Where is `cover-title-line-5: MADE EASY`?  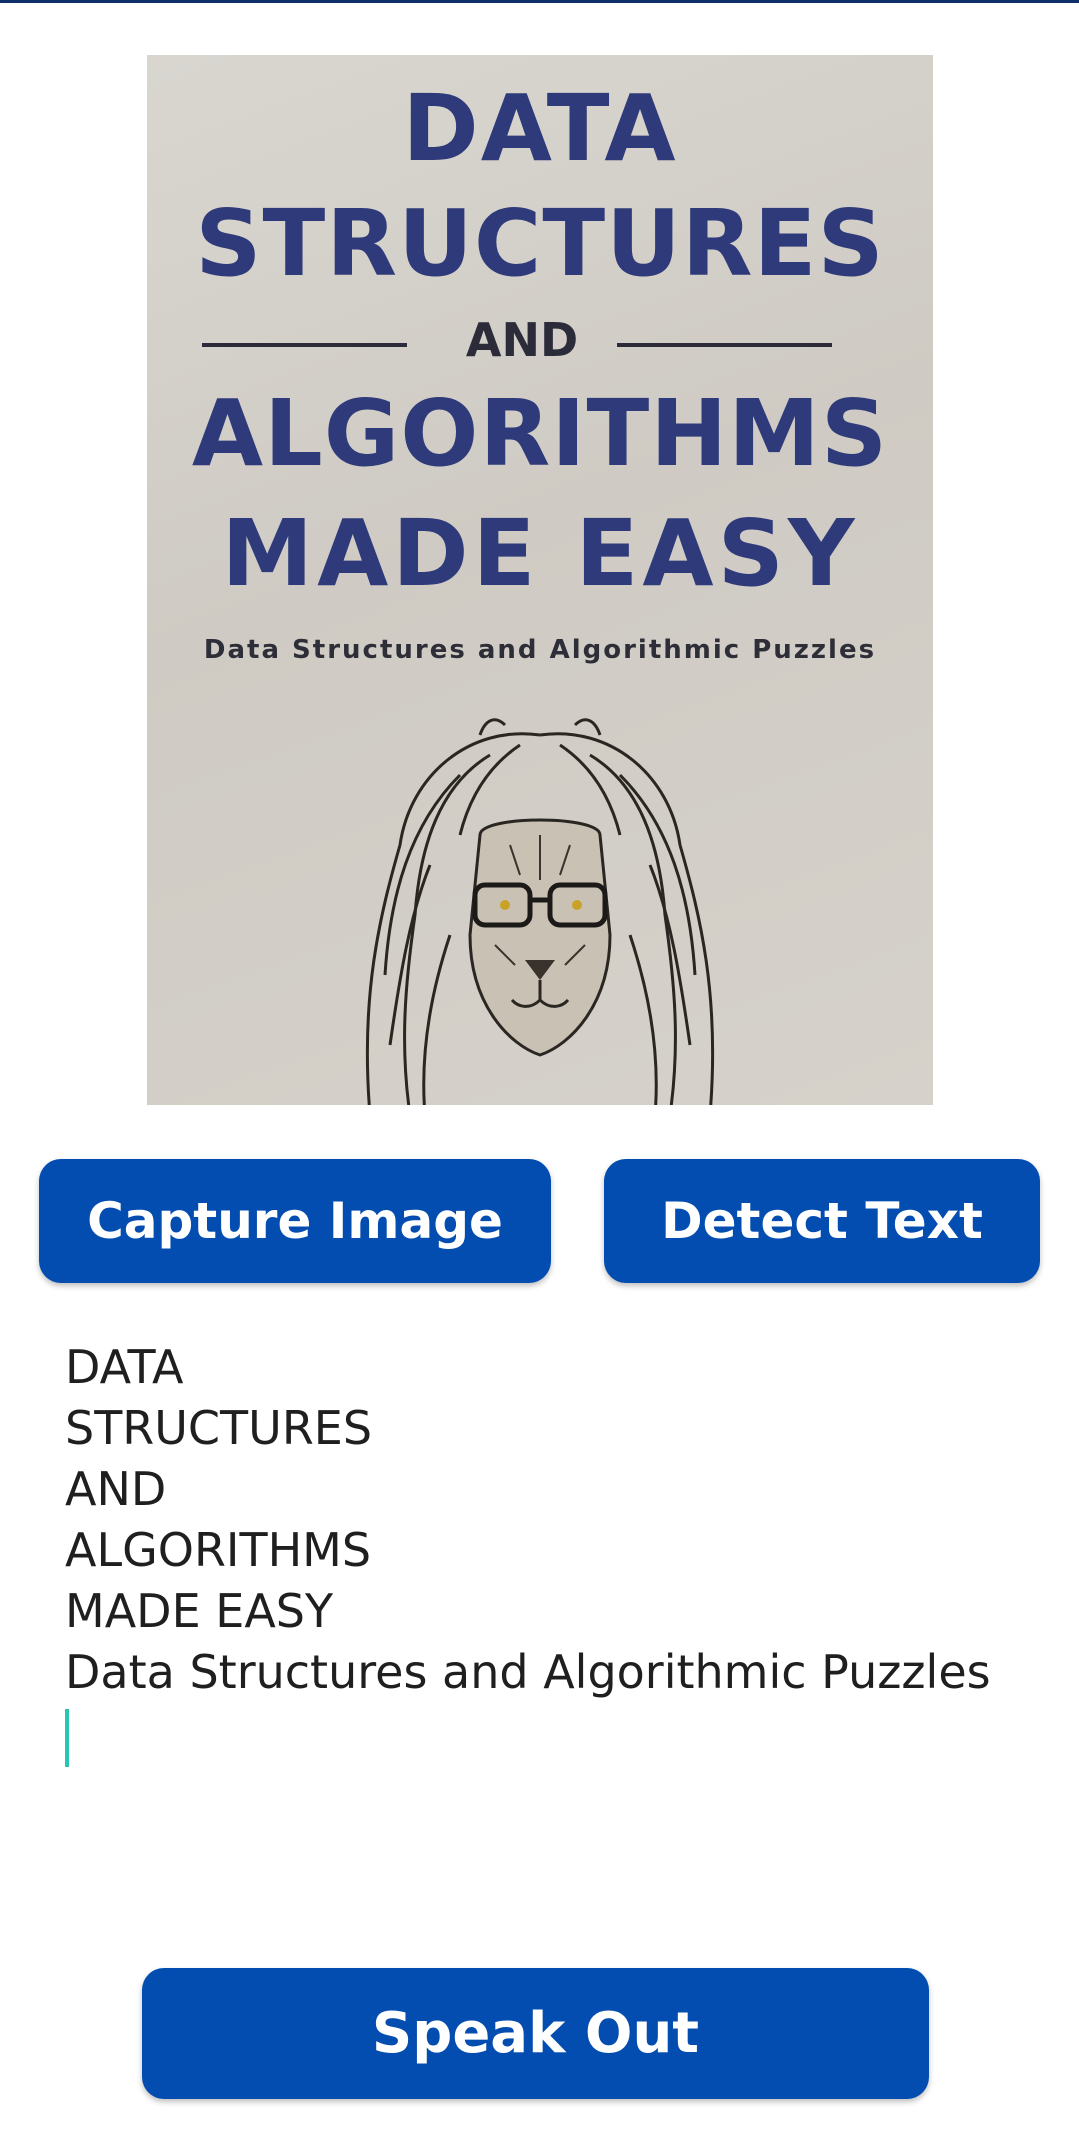 cover-title-line-5: MADE EASY is located at coordinates (540, 553).